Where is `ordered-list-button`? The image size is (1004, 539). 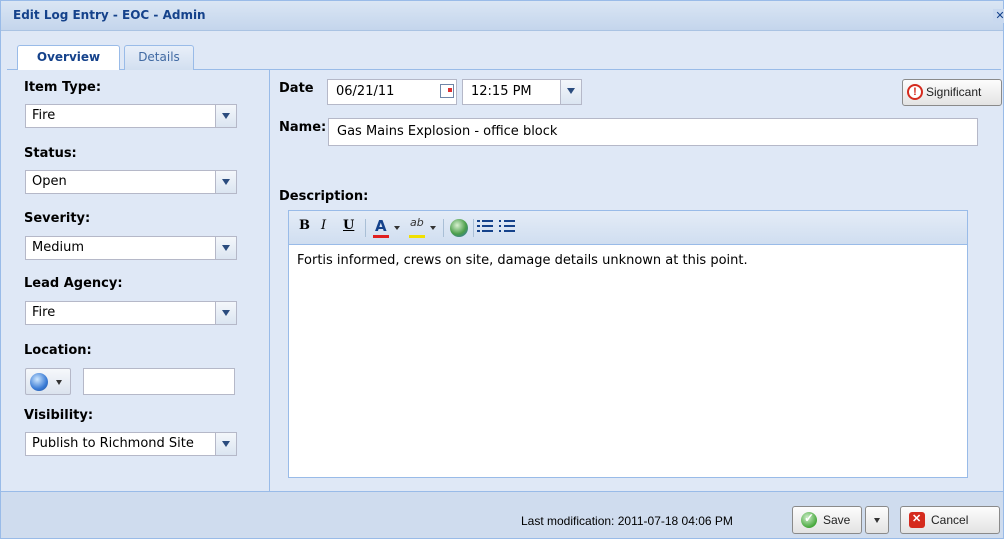 ordered-list-button is located at coordinates (485, 228).